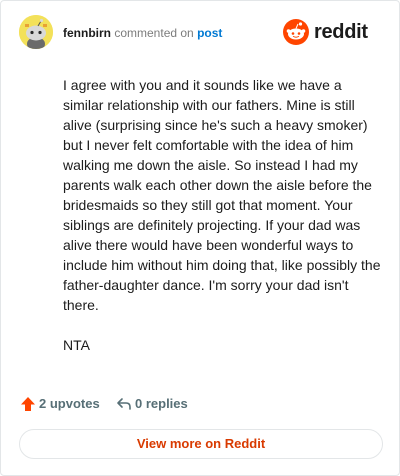  I want to click on replies-count: 0 replies, so click(161, 403).